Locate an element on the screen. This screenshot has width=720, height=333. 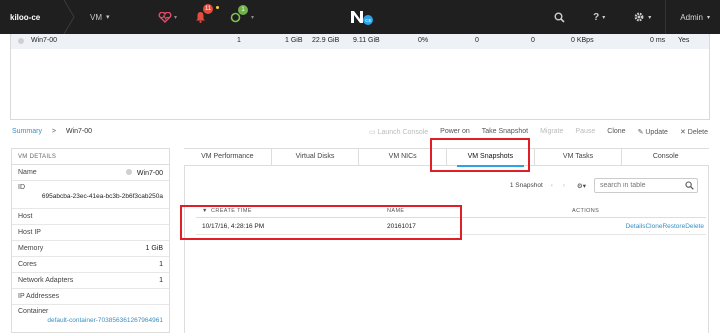
detail-row-id: ID 695abcba-23ec-41ea-bc3b-2b6f3cab250a is located at coordinates (90, 195).